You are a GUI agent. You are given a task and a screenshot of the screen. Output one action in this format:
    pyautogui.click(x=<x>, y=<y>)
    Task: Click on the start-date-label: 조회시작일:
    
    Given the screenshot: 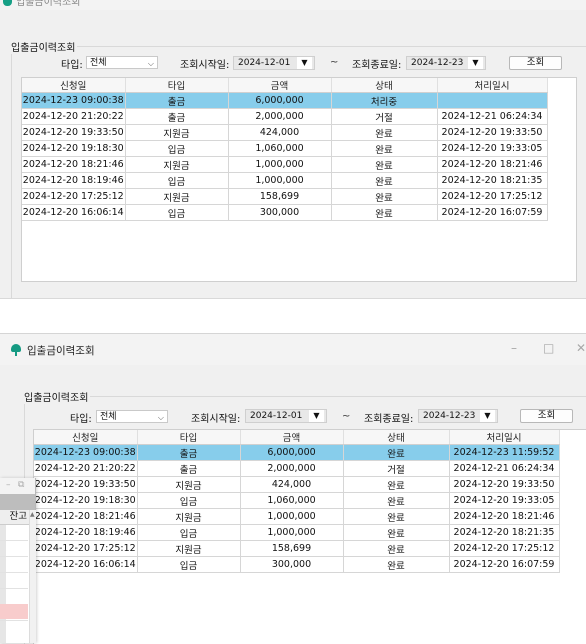 What is the action you would take?
    pyautogui.click(x=216, y=419)
    